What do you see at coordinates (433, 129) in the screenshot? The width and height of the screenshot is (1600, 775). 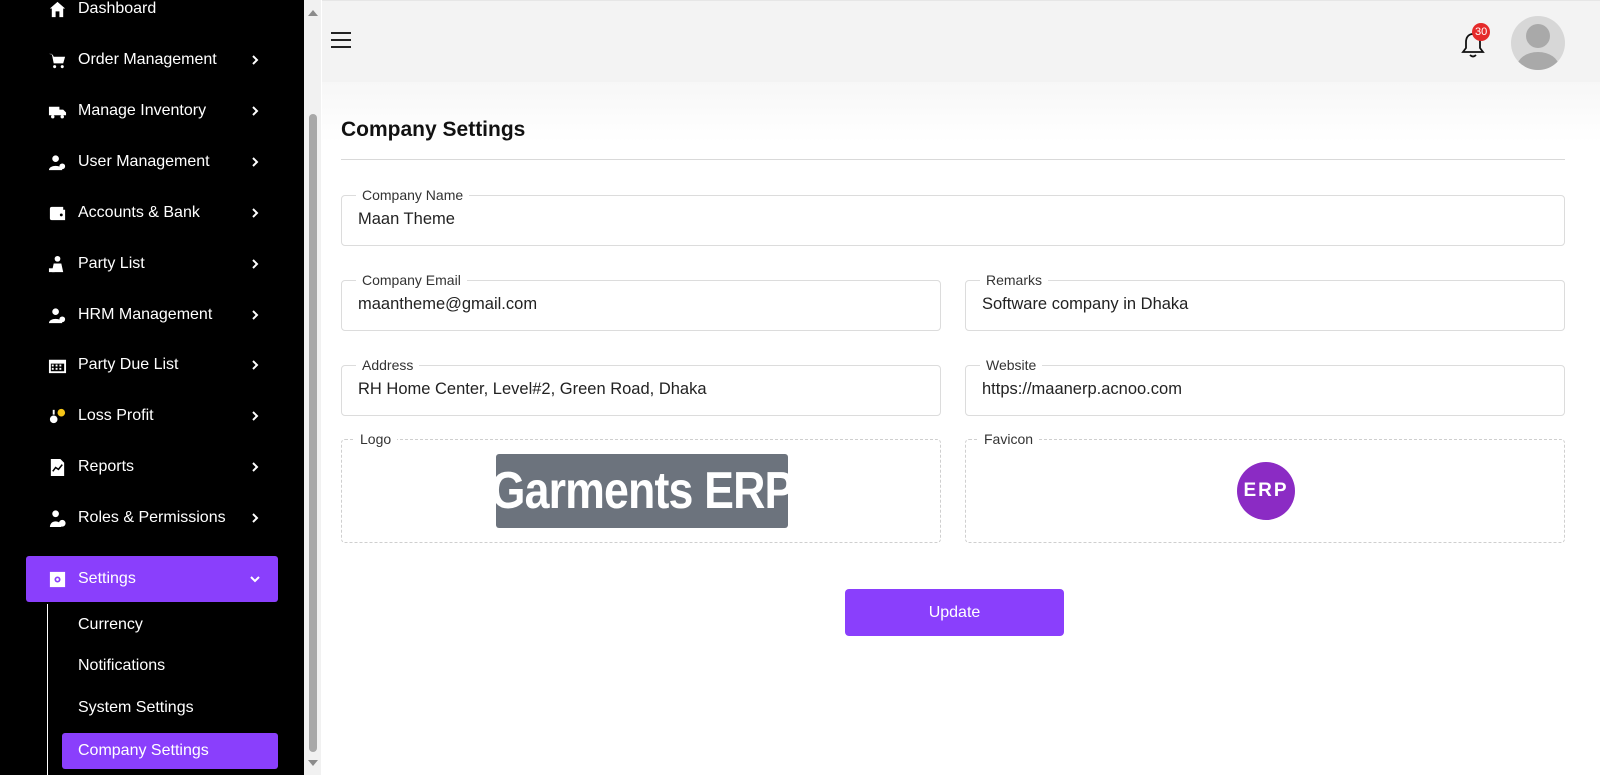 I see `page-title: Company Settings` at bounding box center [433, 129].